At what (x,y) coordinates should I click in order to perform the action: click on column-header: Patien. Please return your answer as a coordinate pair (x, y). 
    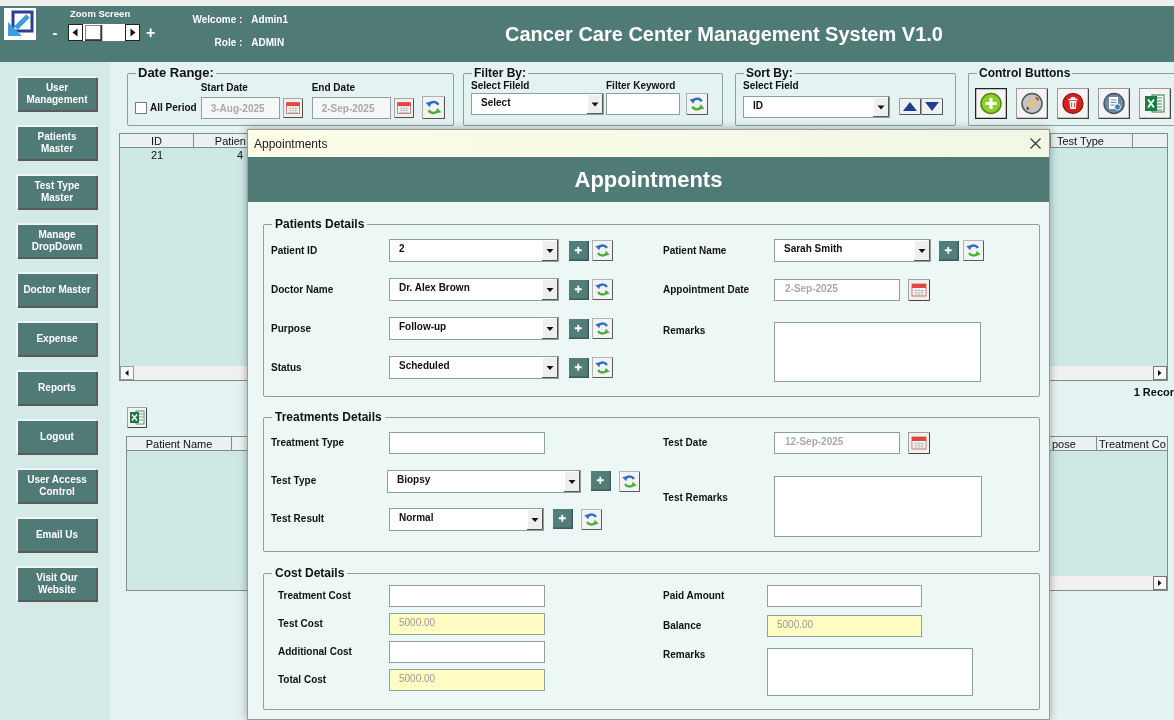
    Looking at the image, I should click on (230, 140).